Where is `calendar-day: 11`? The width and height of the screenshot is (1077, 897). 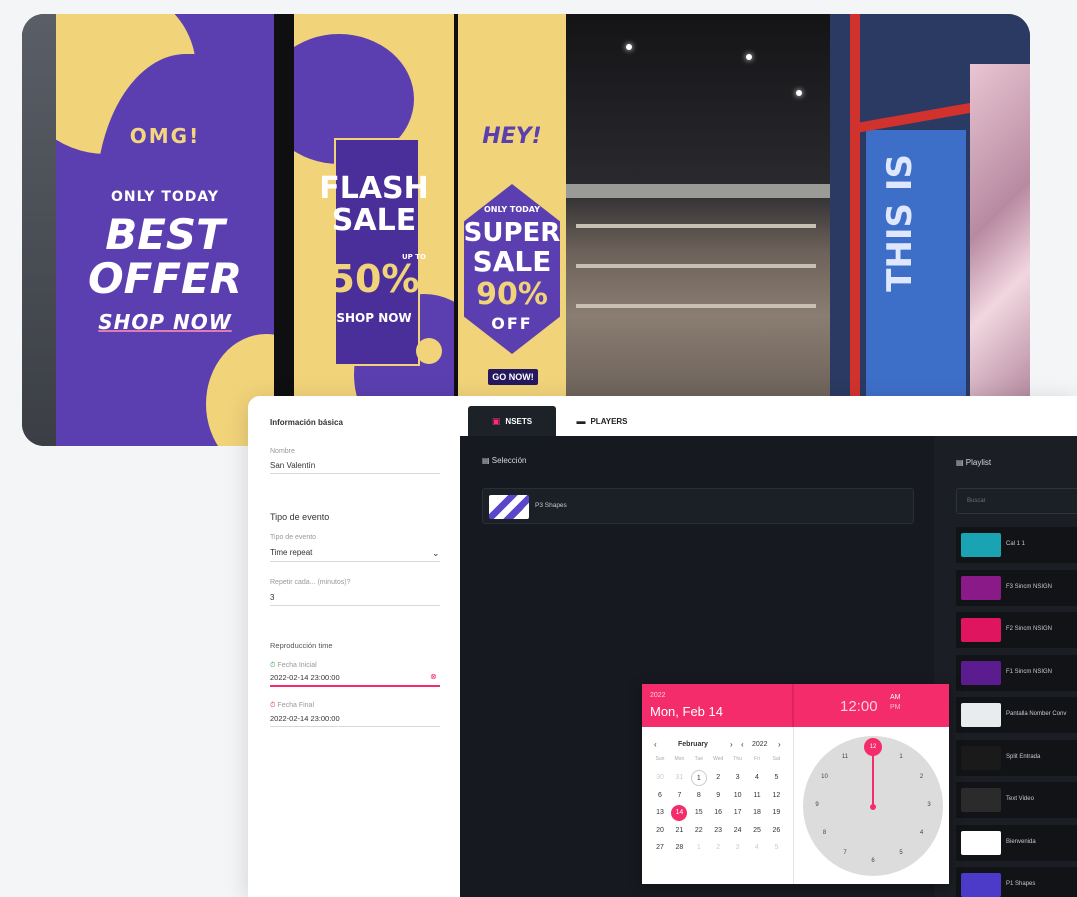
calendar-day: 11 is located at coordinates (757, 796).